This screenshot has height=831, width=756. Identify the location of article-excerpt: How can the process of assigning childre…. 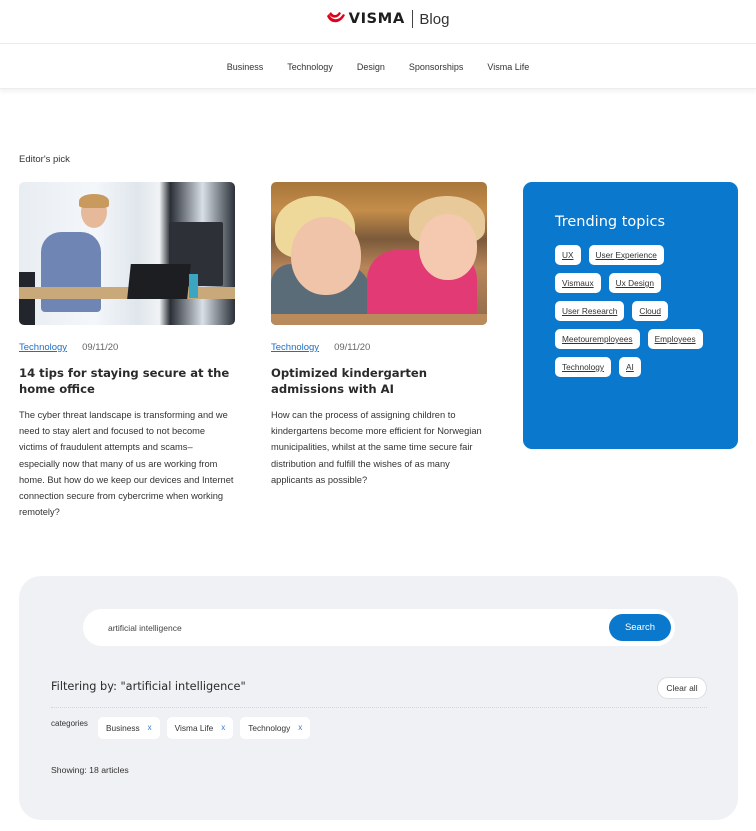
(376, 447).